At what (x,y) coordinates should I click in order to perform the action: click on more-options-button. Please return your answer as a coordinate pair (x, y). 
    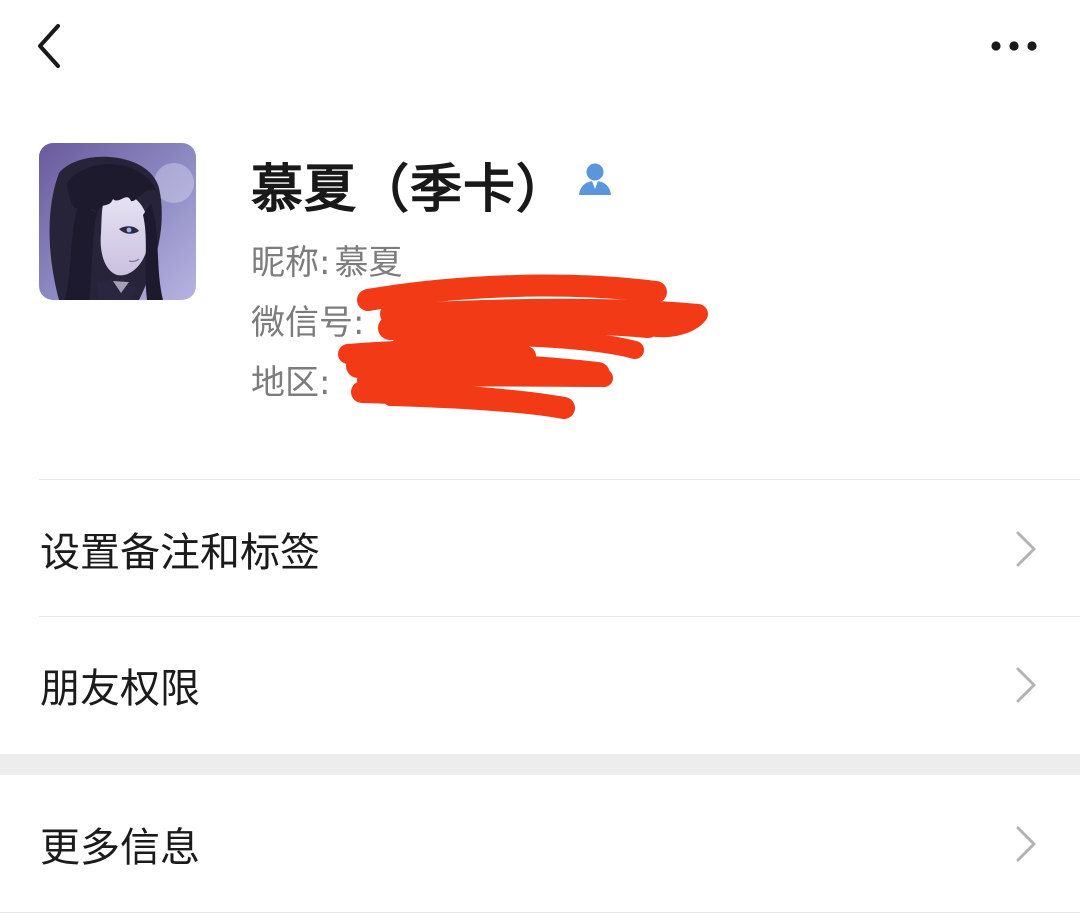
    Looking at the image, I should click on (1014, 46).